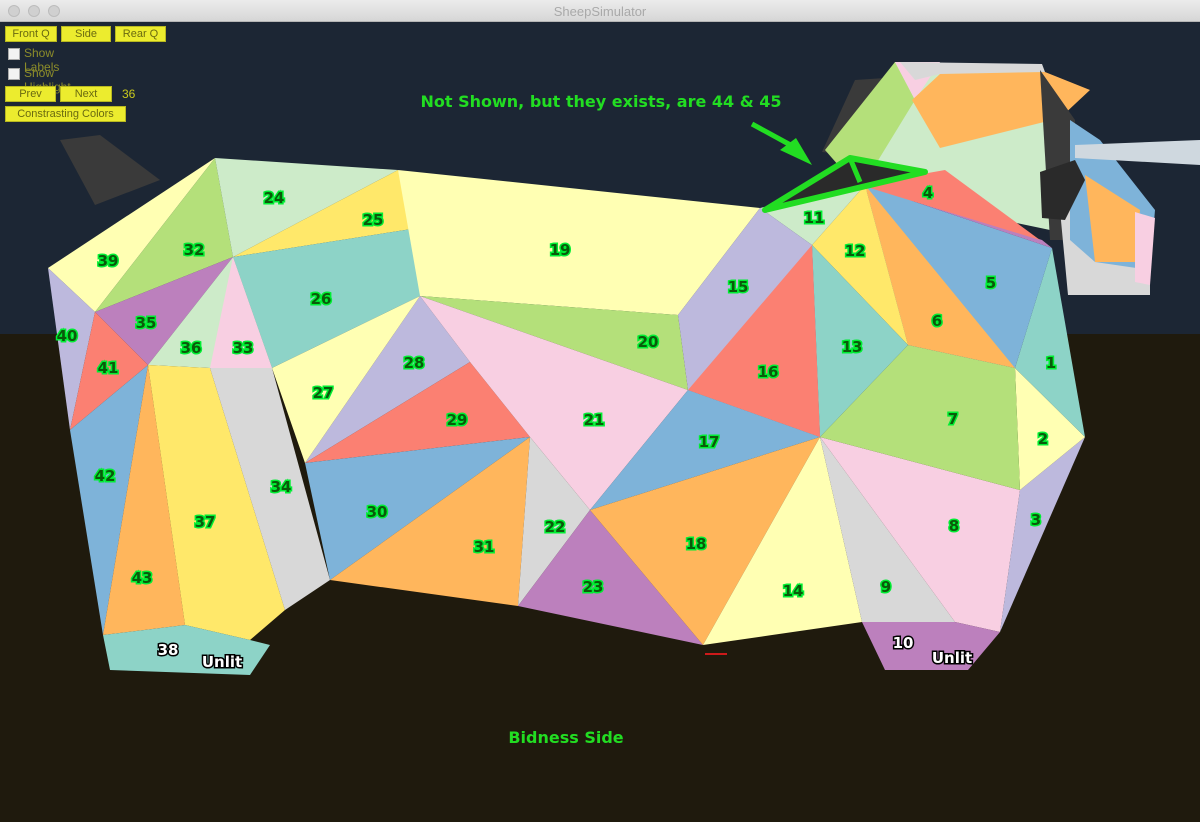 This screenshot has height=822, width=1200. I want to click on face-label-42: 42, so click(105, 476).